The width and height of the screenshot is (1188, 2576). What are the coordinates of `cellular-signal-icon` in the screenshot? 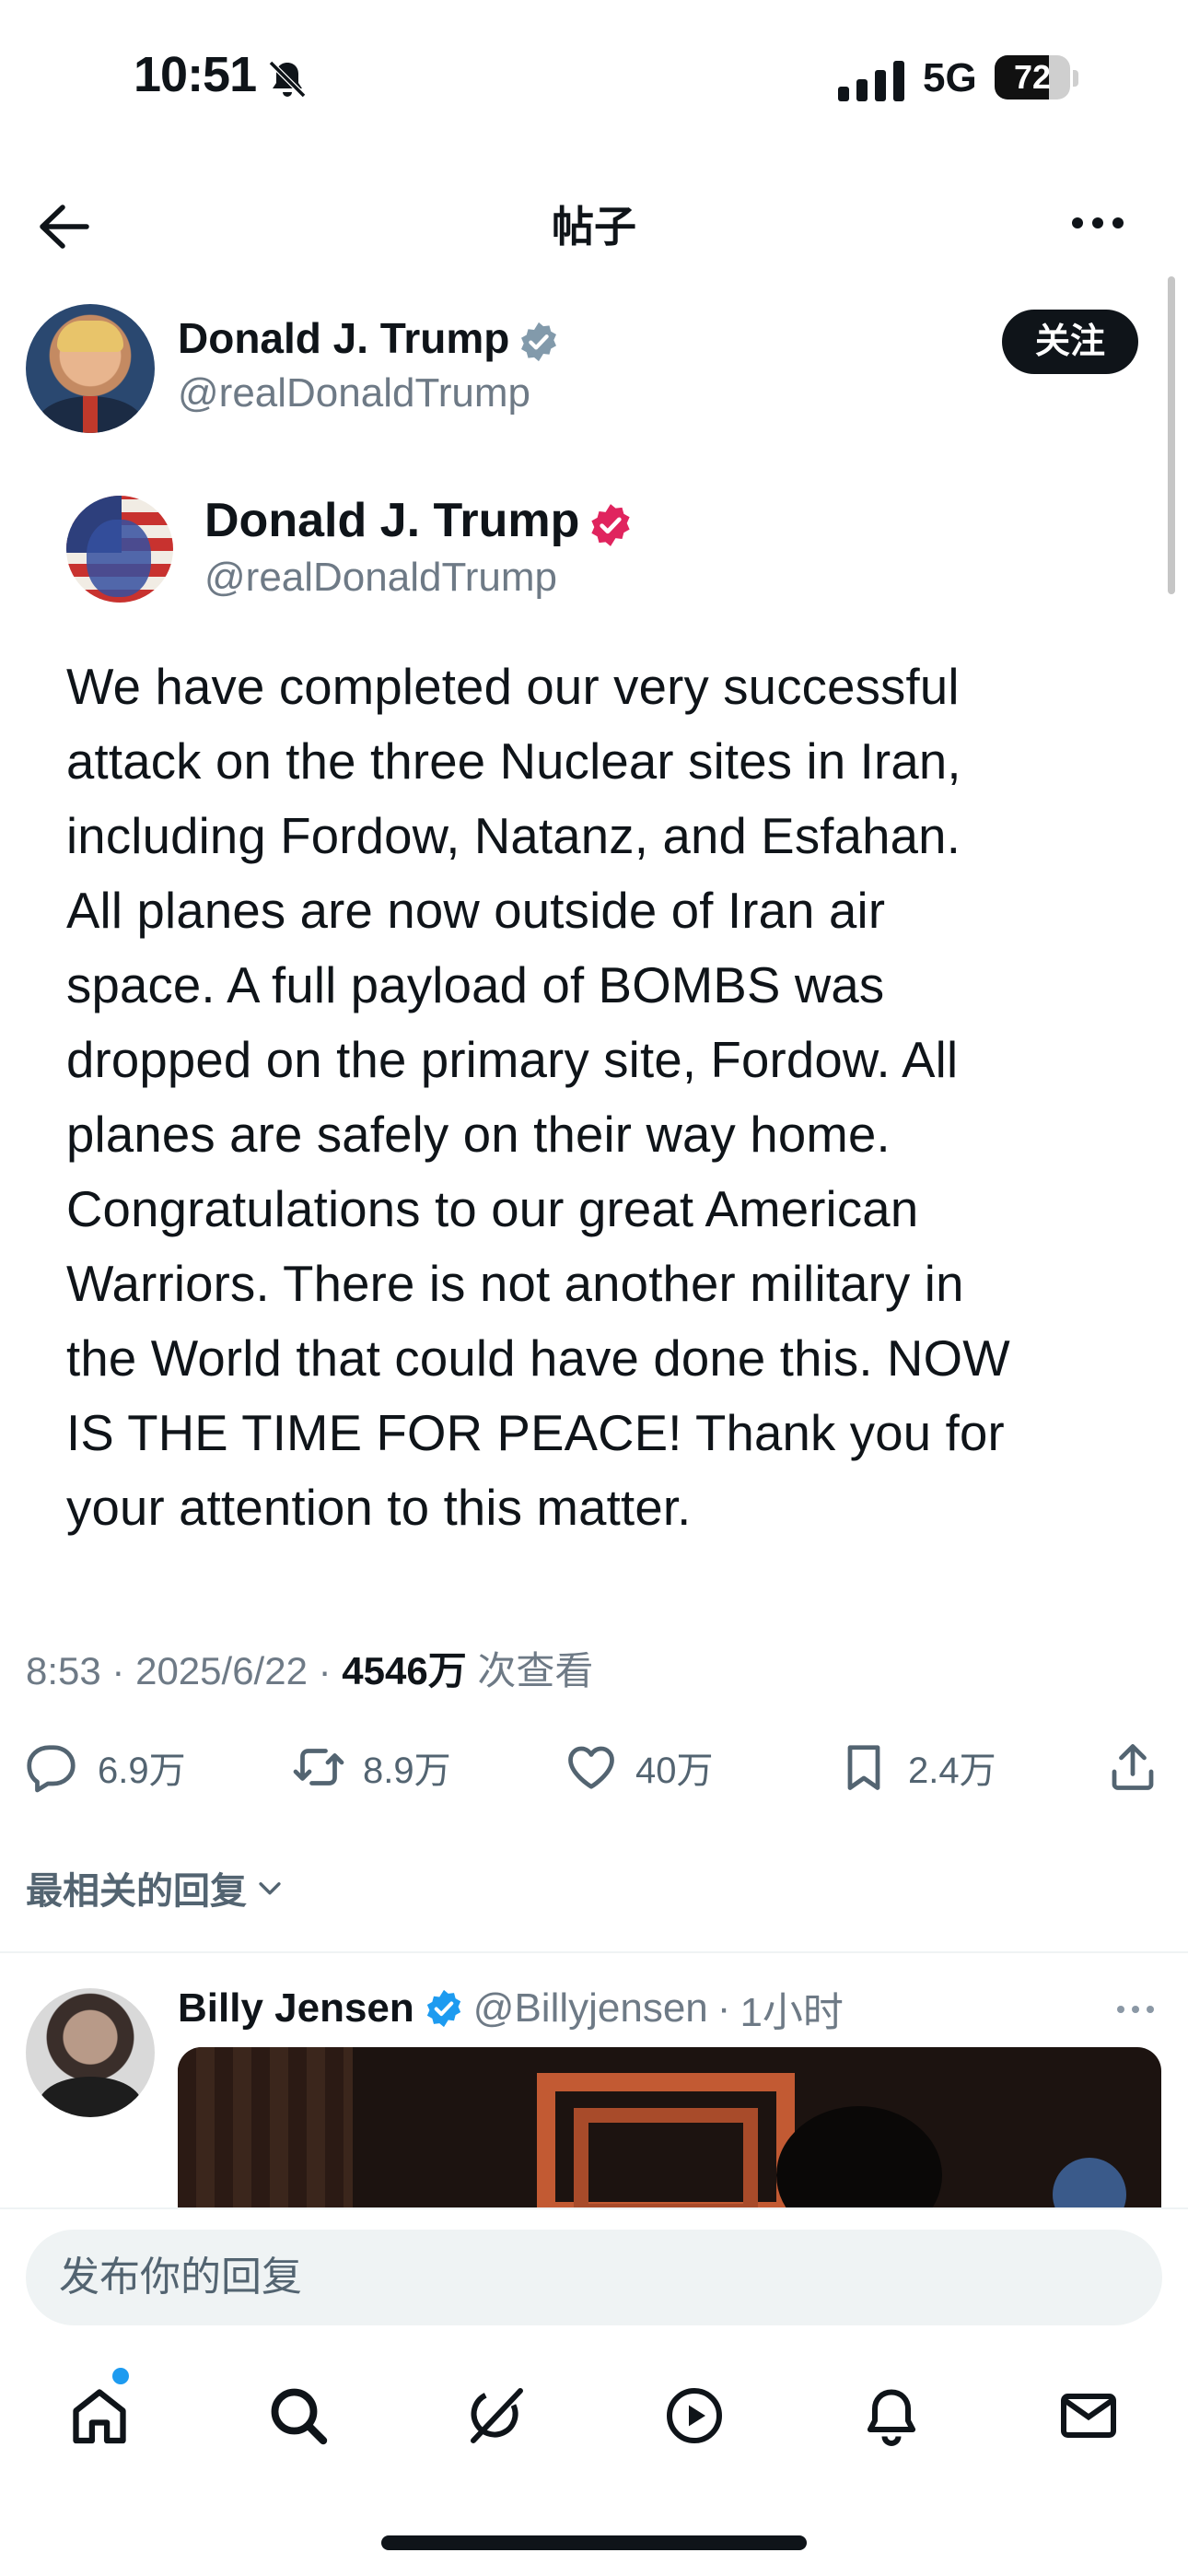 It's located at (871, 81).